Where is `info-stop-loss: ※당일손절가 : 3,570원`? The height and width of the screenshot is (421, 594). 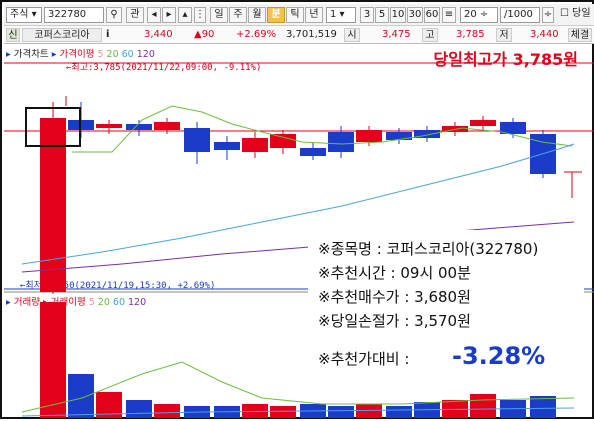 info-stop-loss: ※당일손절가 : 3,570원 is located at coordinates (394, 321).